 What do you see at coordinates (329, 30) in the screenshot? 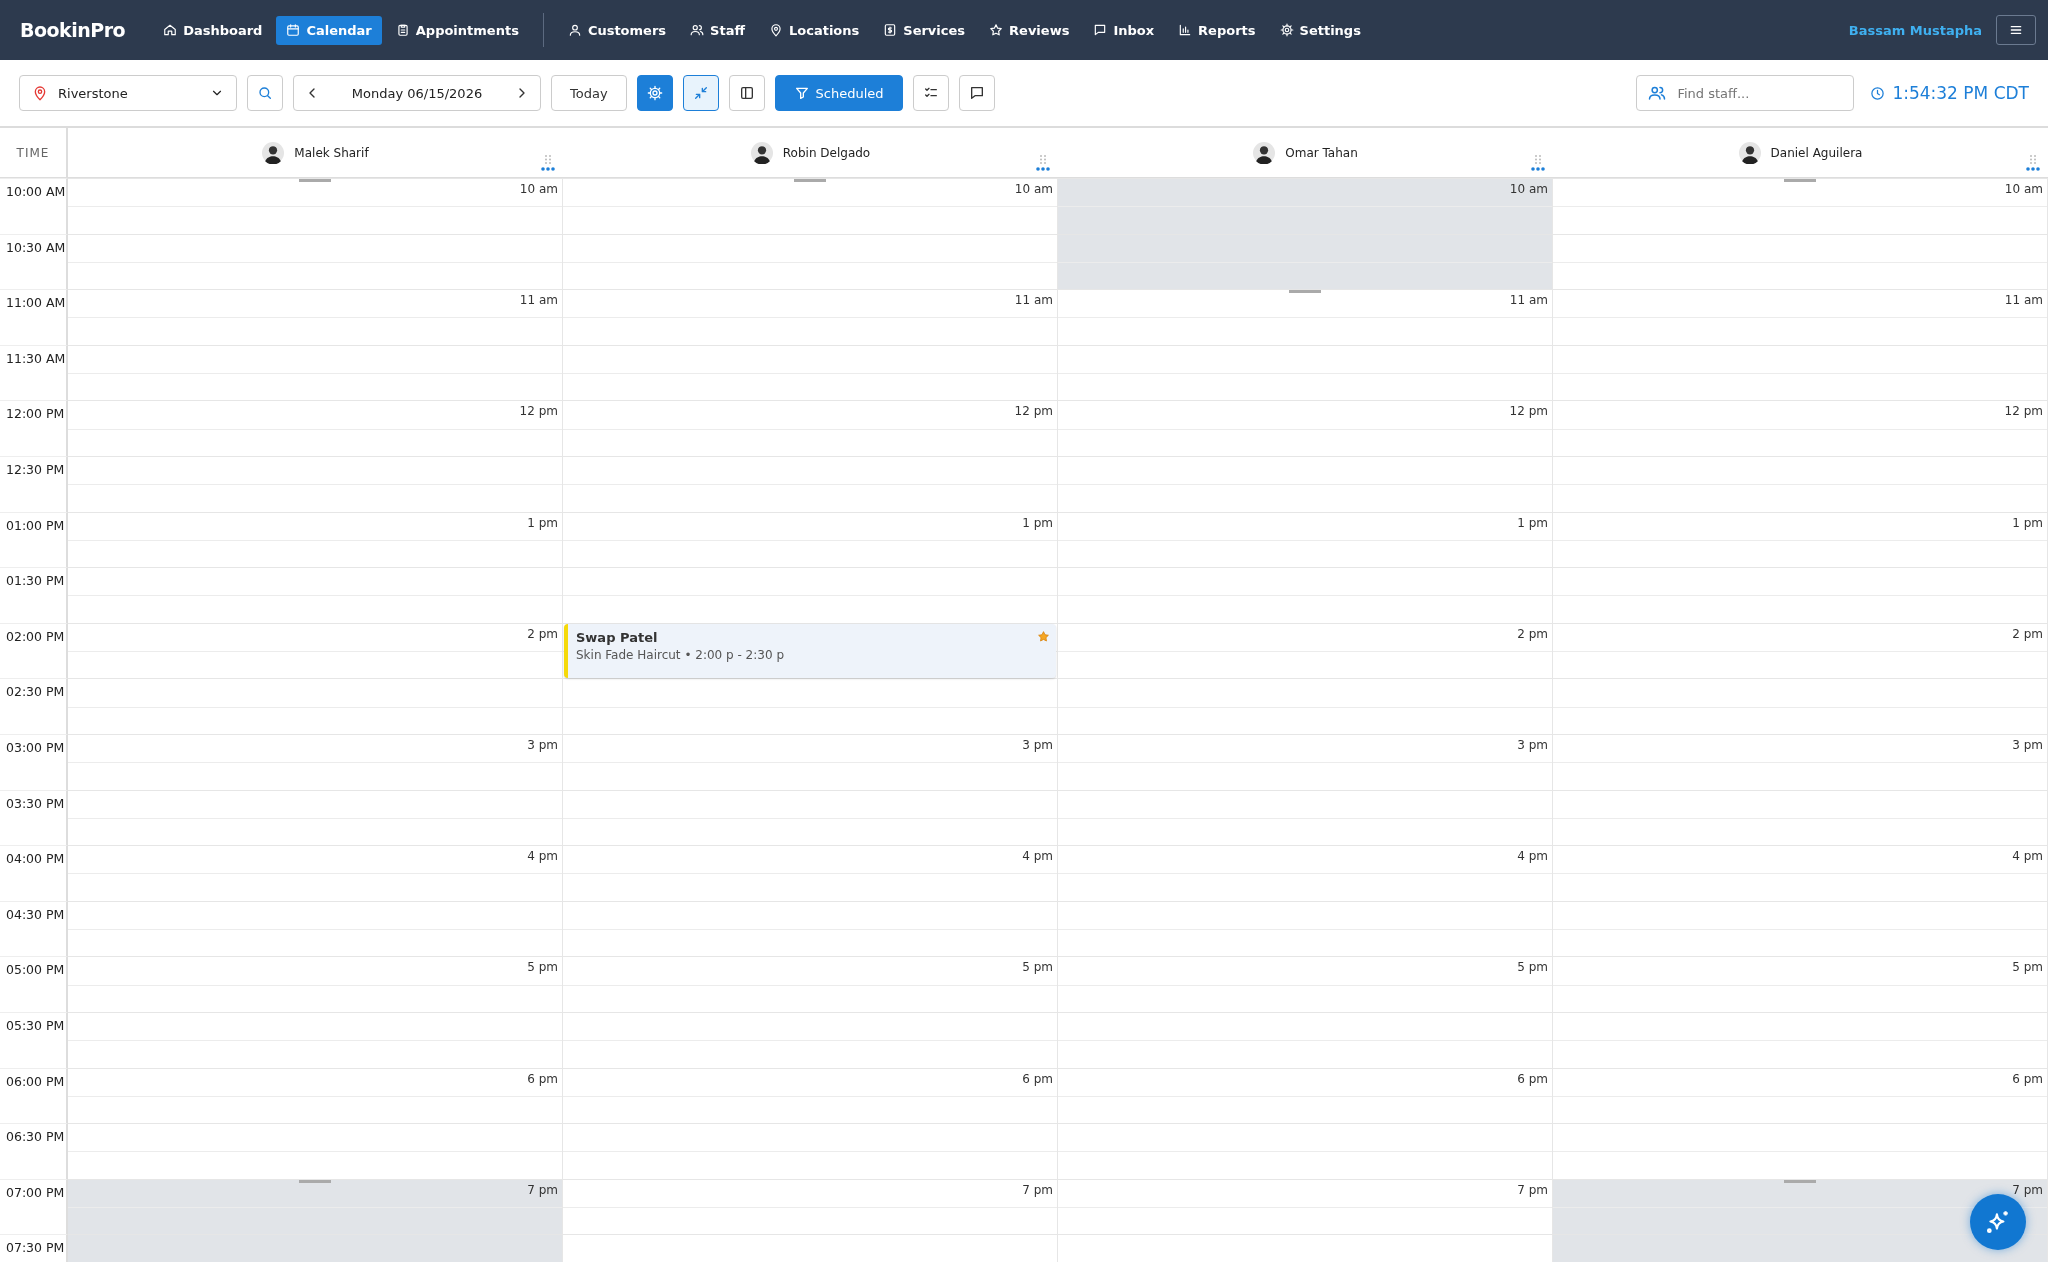
I see `nav-item: Calendar` at bounding box center [329, 30].